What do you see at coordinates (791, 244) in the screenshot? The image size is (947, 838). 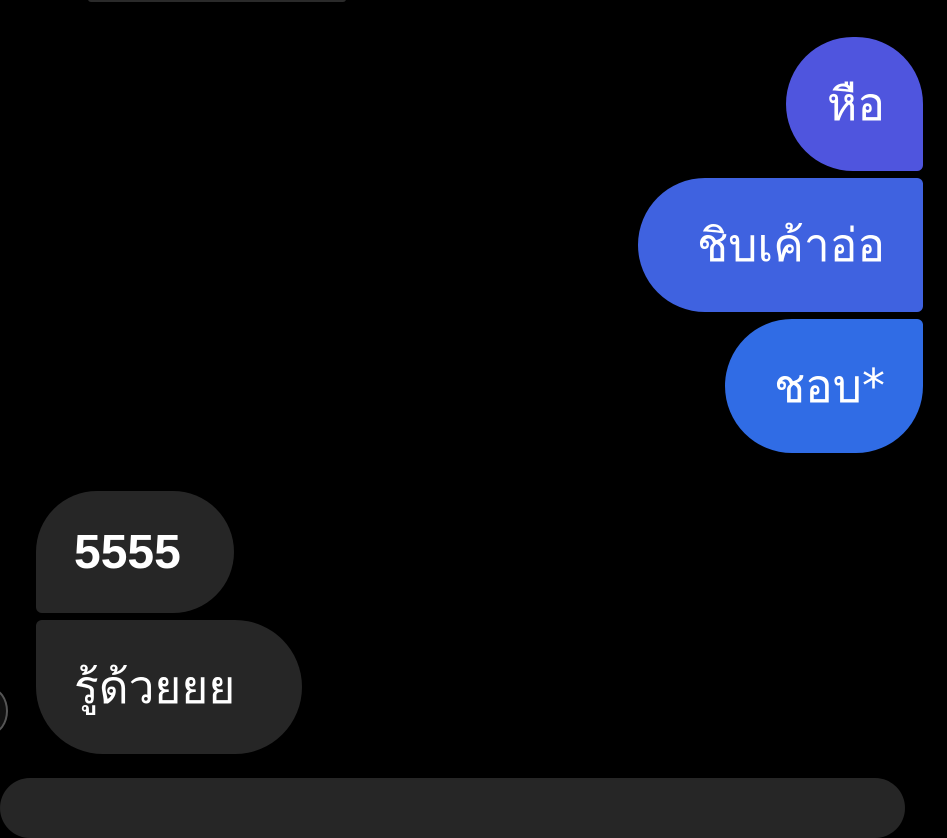 I see `message-text: ชิบเค้าอ่อ` at bounding box center [791, 244].